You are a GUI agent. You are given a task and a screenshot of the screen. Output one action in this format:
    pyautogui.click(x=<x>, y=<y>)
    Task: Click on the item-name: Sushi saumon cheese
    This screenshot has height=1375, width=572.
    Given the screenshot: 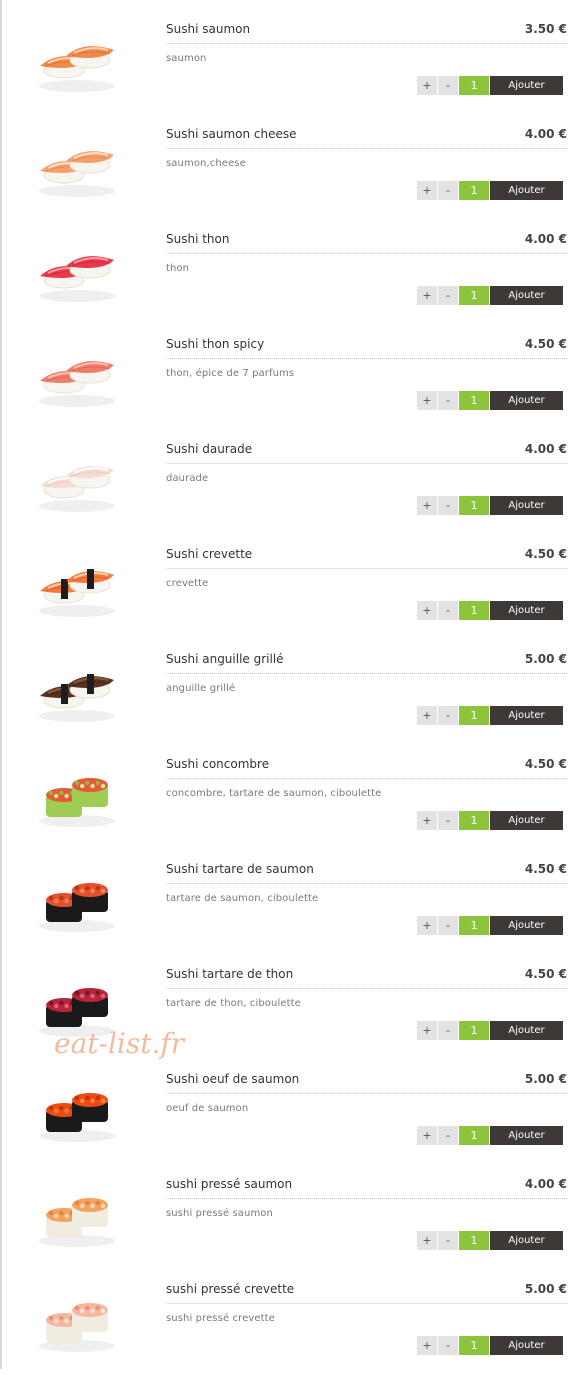 What is the action you would take?
    pyautogui.click(x=231, y=134)
    